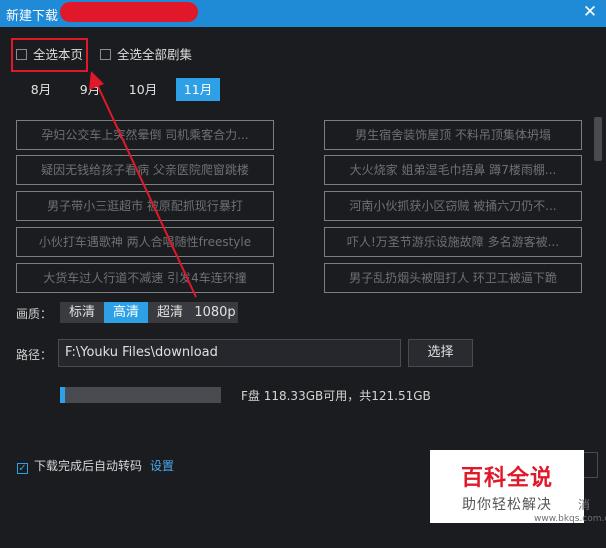 The image size is (606, 548). I want to click on quality-option-sd: 标清, so click(82, 312).